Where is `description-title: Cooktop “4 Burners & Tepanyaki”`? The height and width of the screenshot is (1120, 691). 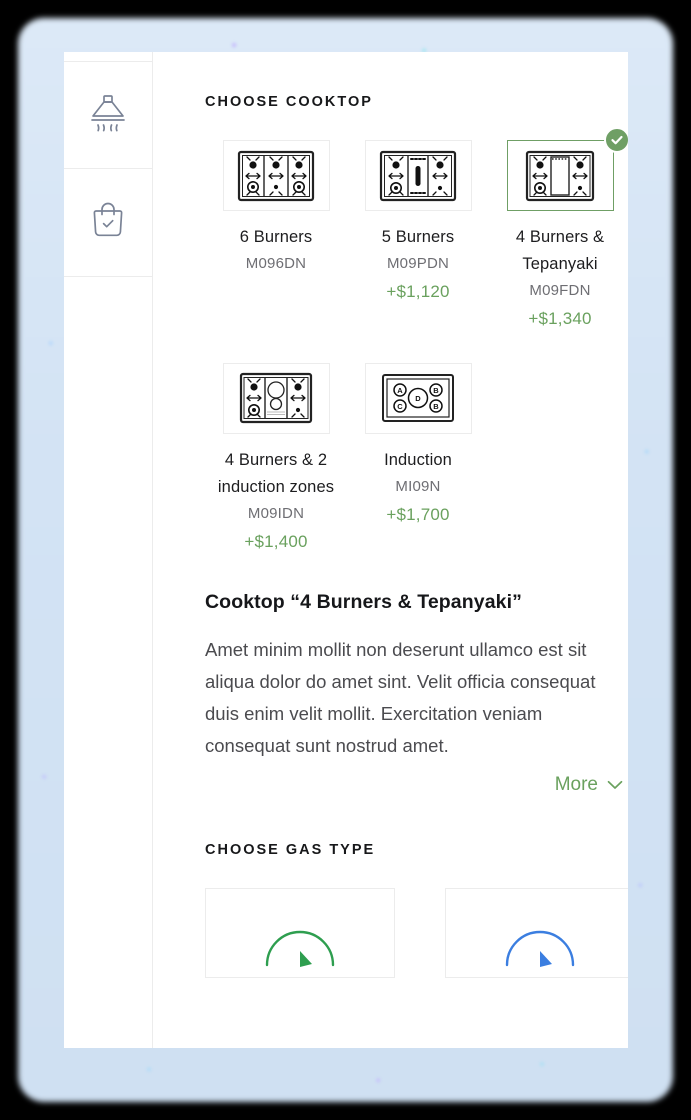 description-title: Cooktop “4 Burners & Tepanyaki” is located at coordinates (363, 602).